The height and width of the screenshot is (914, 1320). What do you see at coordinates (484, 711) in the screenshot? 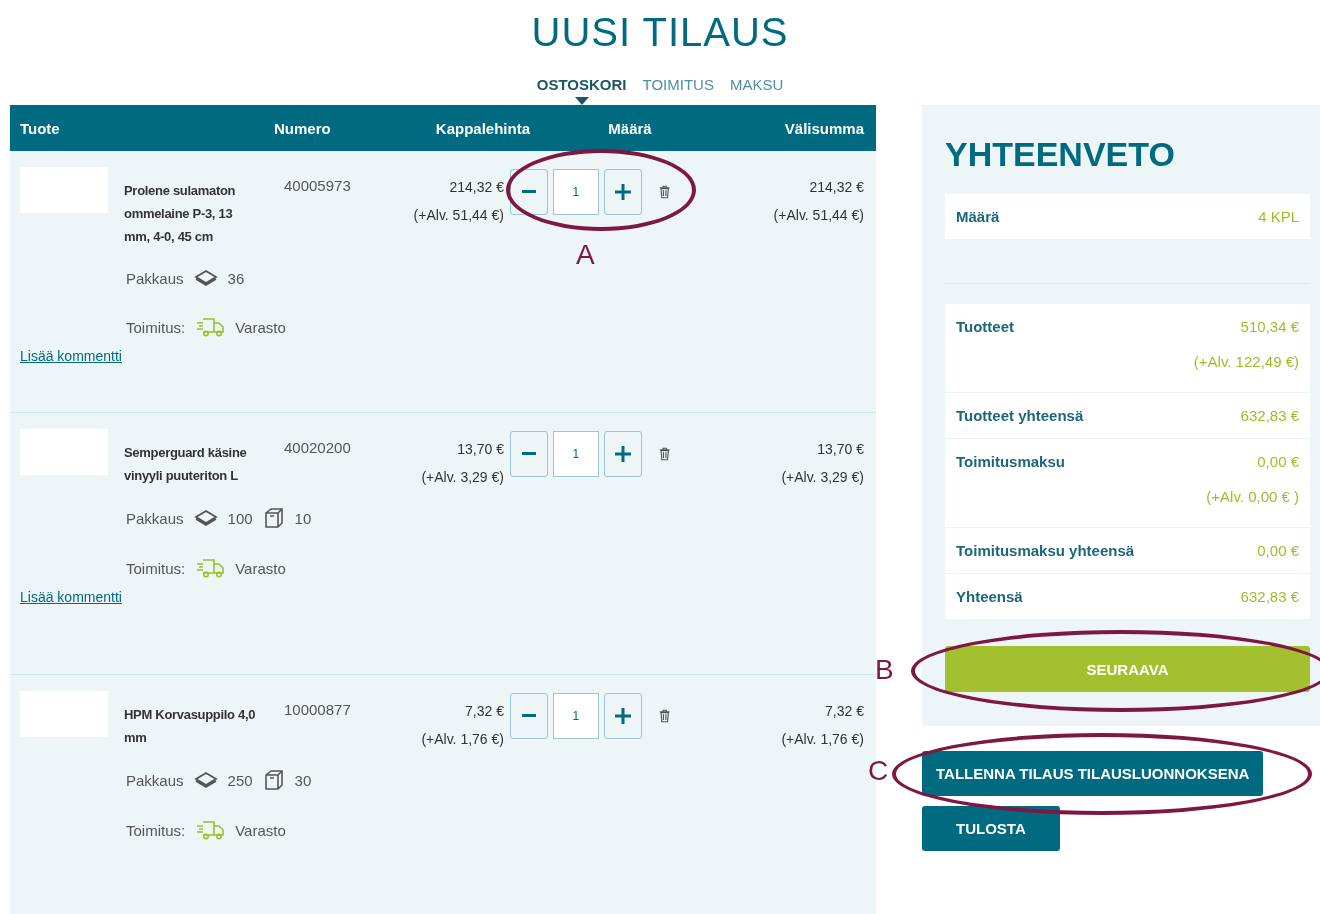
I see `unit-price: 7,32 €` at bounding box center [484, 711].